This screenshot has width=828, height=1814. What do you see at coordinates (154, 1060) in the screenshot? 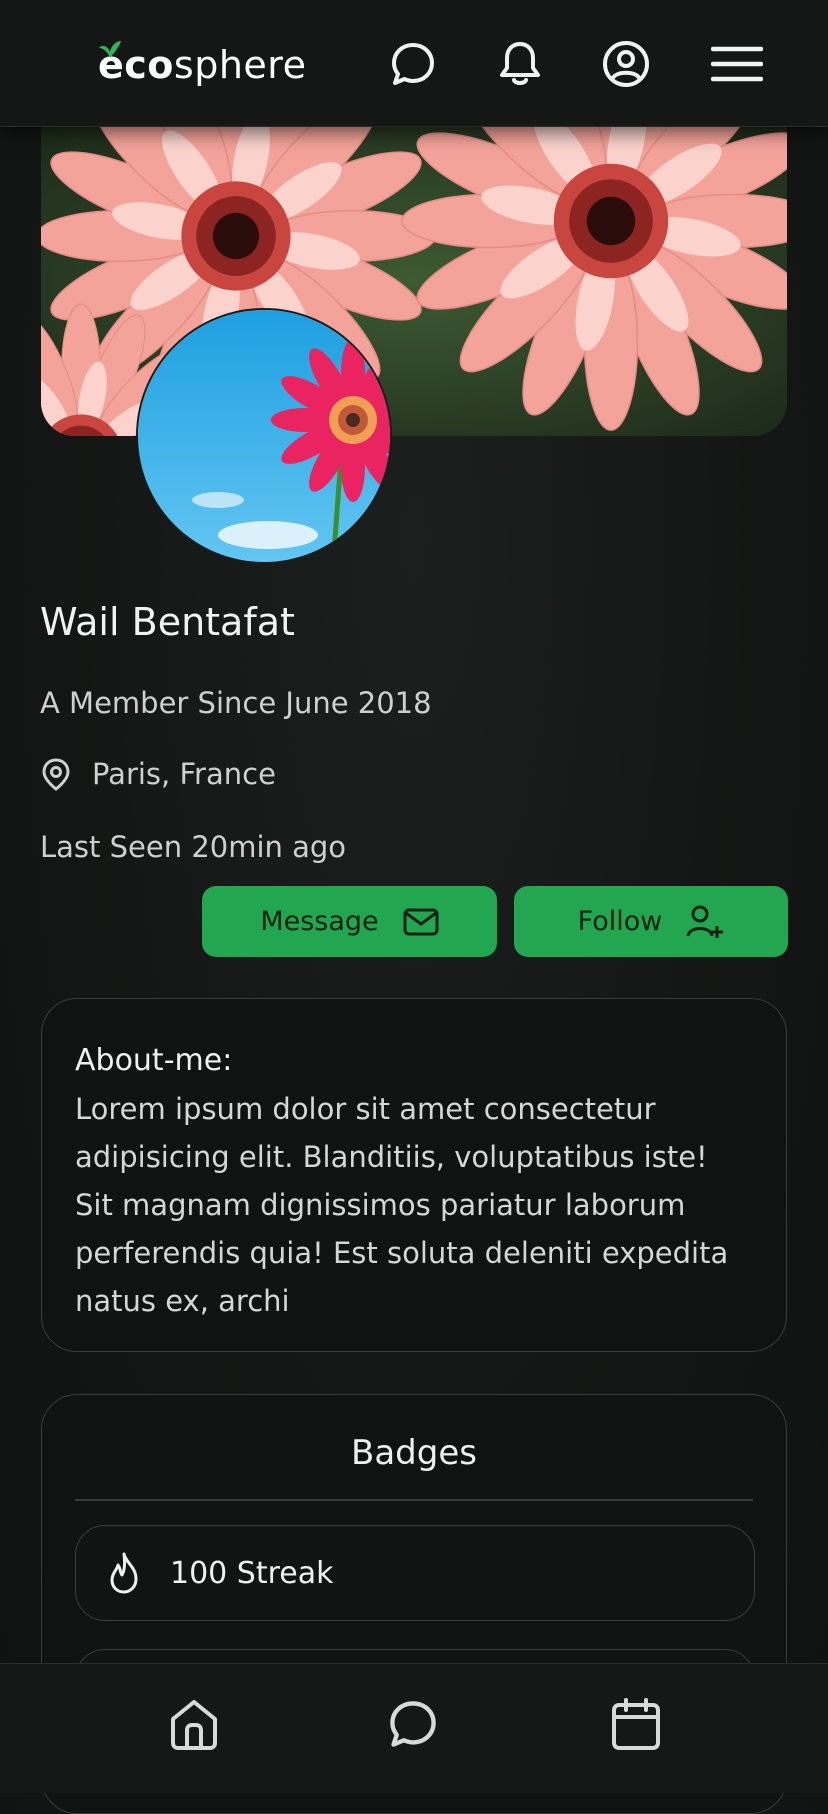
I see `about-heading: About-me:` at bounding box center [154, 1060].